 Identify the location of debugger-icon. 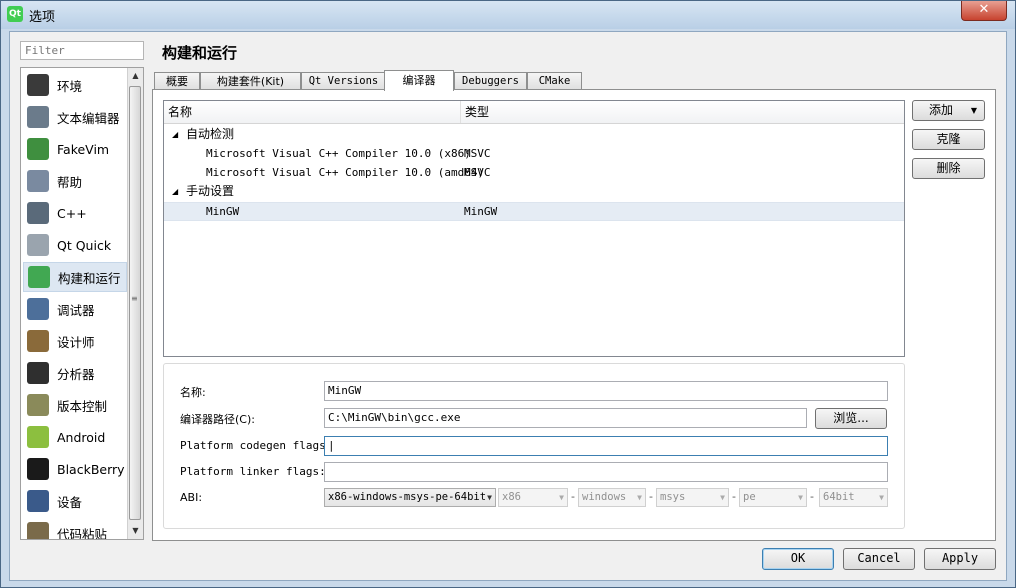
(38, 309).